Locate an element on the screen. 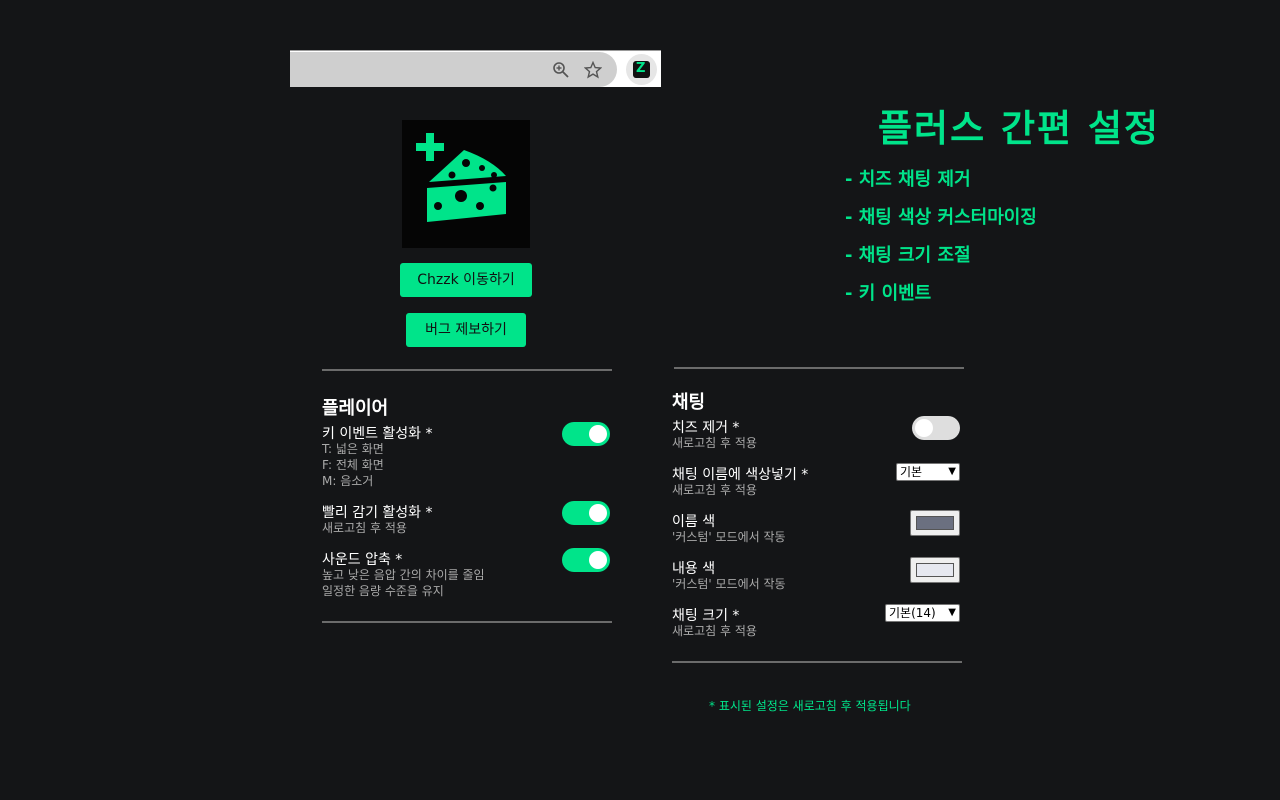  extension-glyph: Z is located at coordinates (641, 68).